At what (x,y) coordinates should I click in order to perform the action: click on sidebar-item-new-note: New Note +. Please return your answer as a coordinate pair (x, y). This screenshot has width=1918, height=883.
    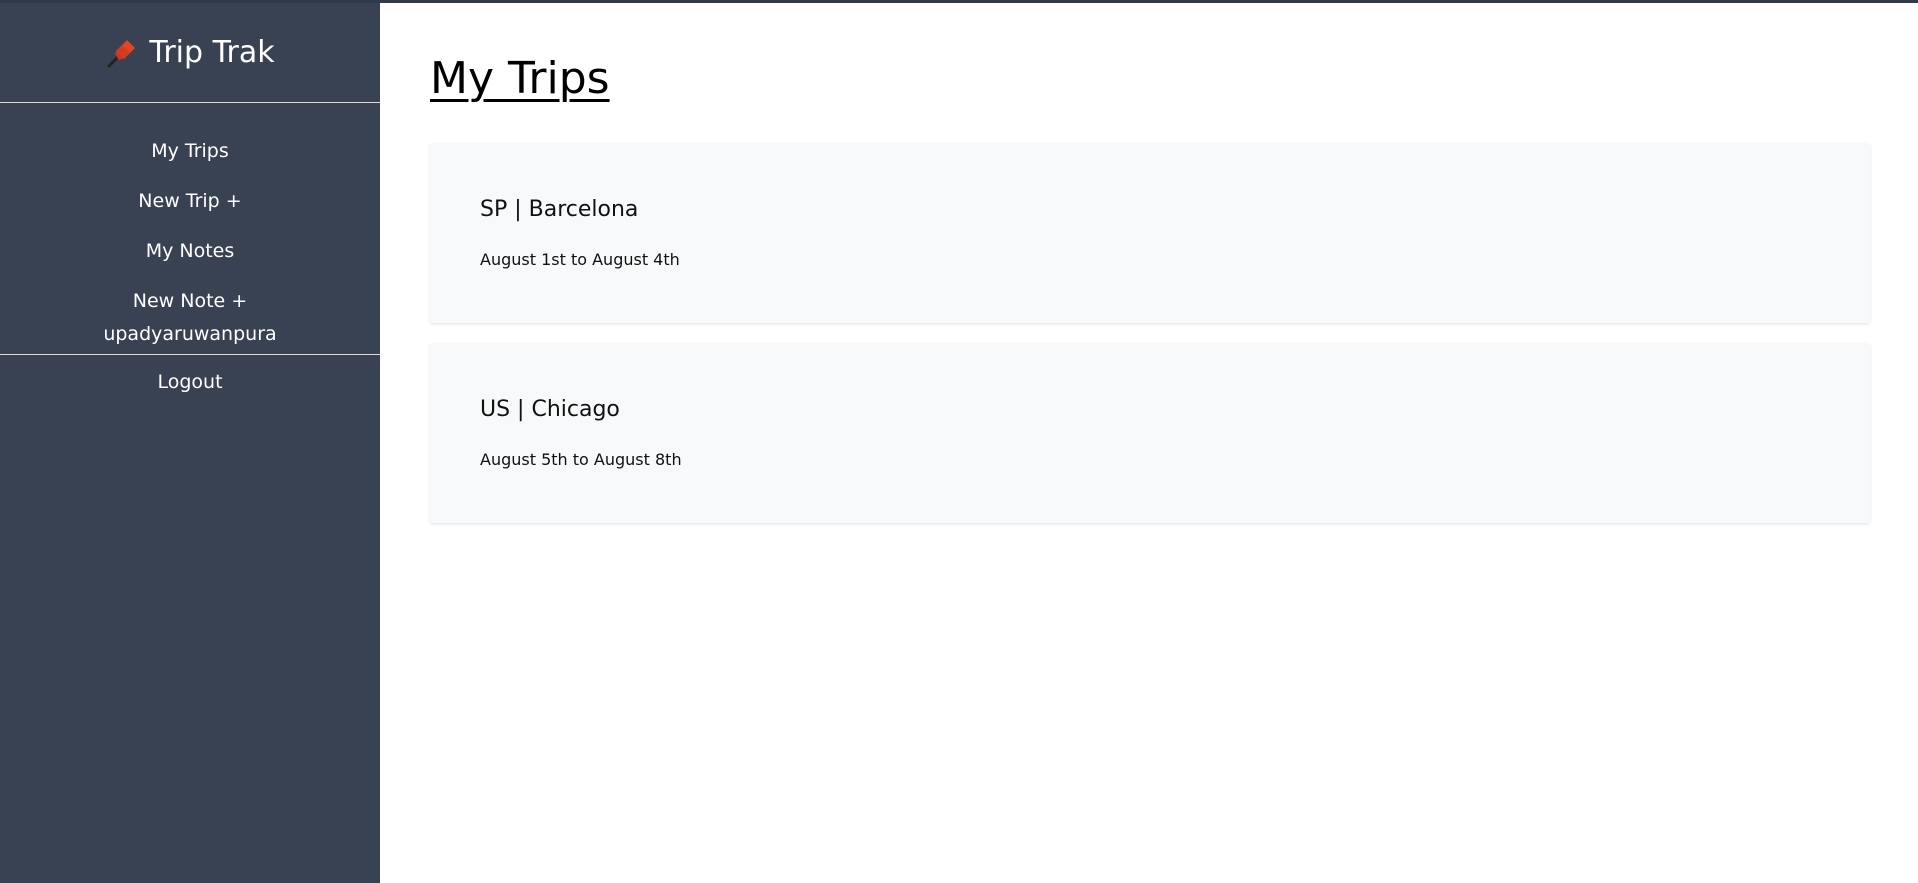
    Looking at the image, I should click on (190, 295).